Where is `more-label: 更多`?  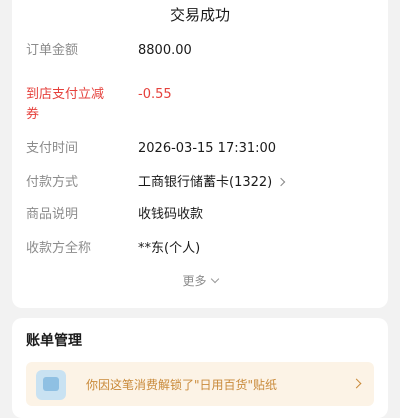
more-label: 更多 is located at coordinates (194, 281).